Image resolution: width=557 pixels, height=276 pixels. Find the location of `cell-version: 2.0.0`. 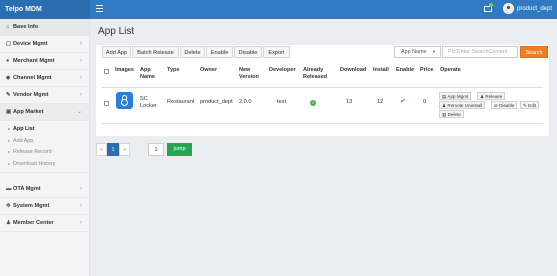

cell-version: 2.0.0 is located at coordinates (245, 102).